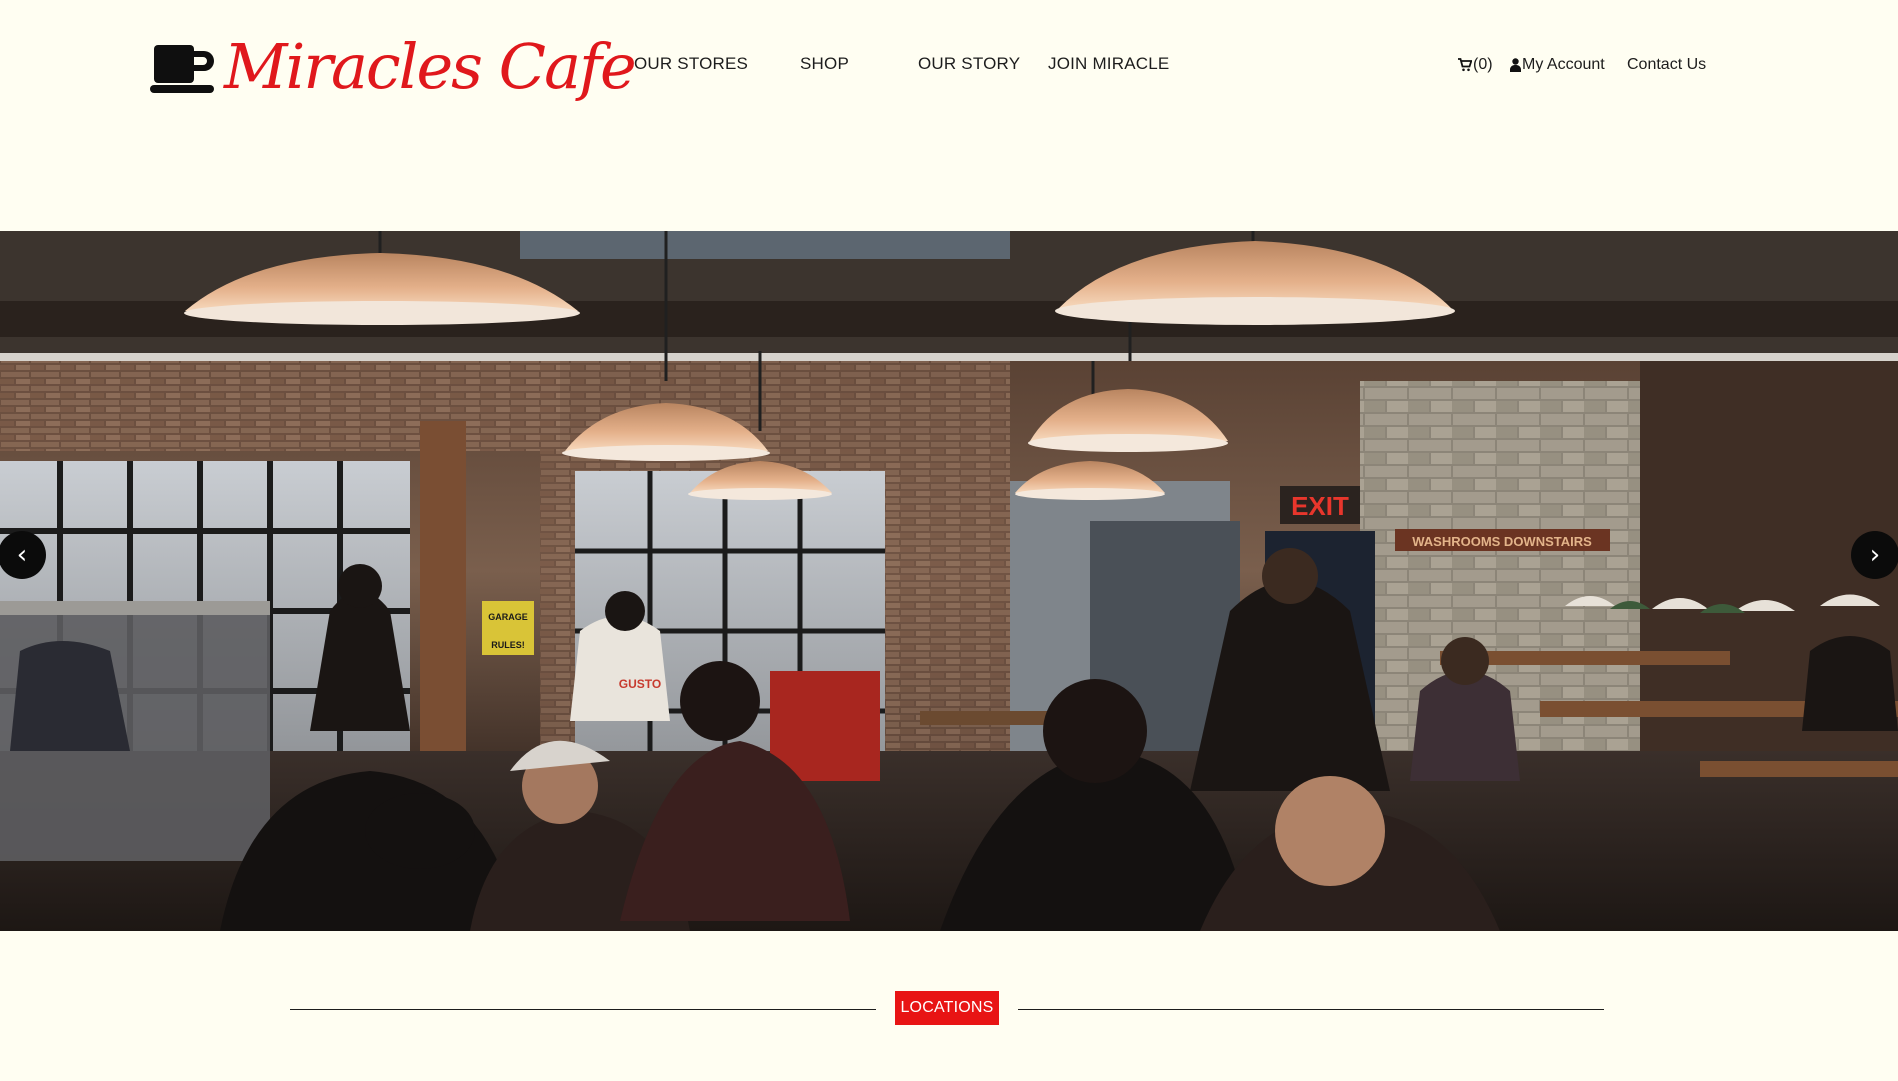  What do you see at coordinates (824, 64) in the screenshot?
I see `nav-shop: SHOP` at bounding box center [824, 64].